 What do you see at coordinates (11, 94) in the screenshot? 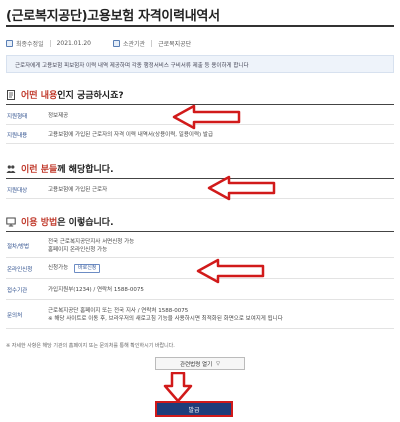
I see `document-icon` at bounding box center [11, 94].